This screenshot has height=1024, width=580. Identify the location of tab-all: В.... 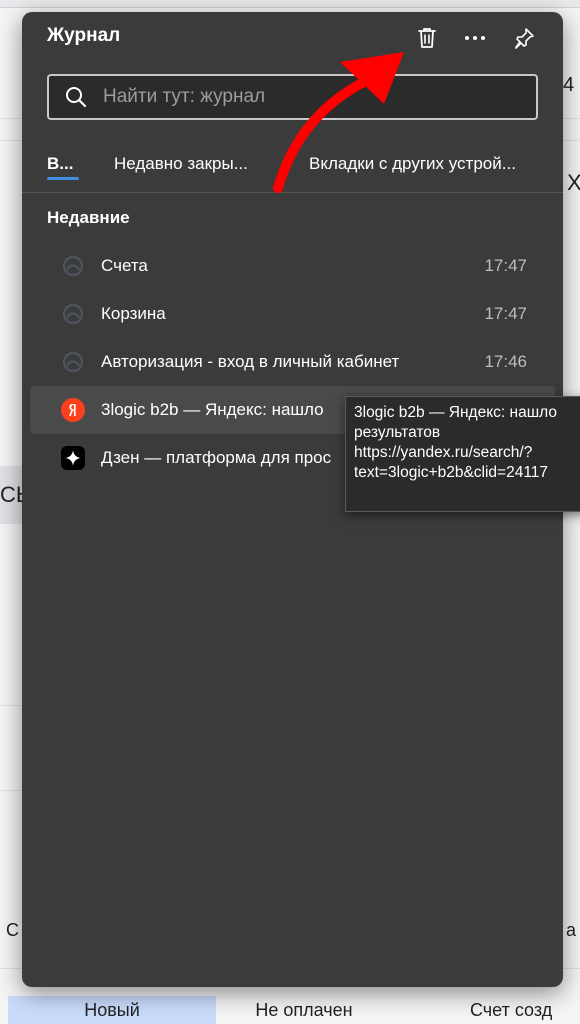
(60, 164).